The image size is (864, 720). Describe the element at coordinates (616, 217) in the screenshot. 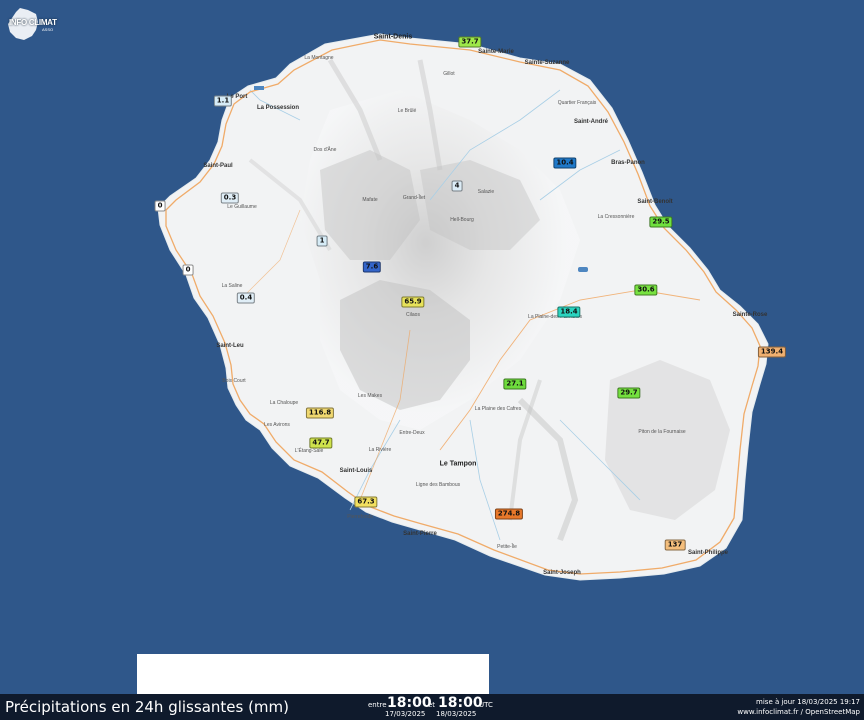

I see `label-la-cressonniere: La Cressonnière` at that location.